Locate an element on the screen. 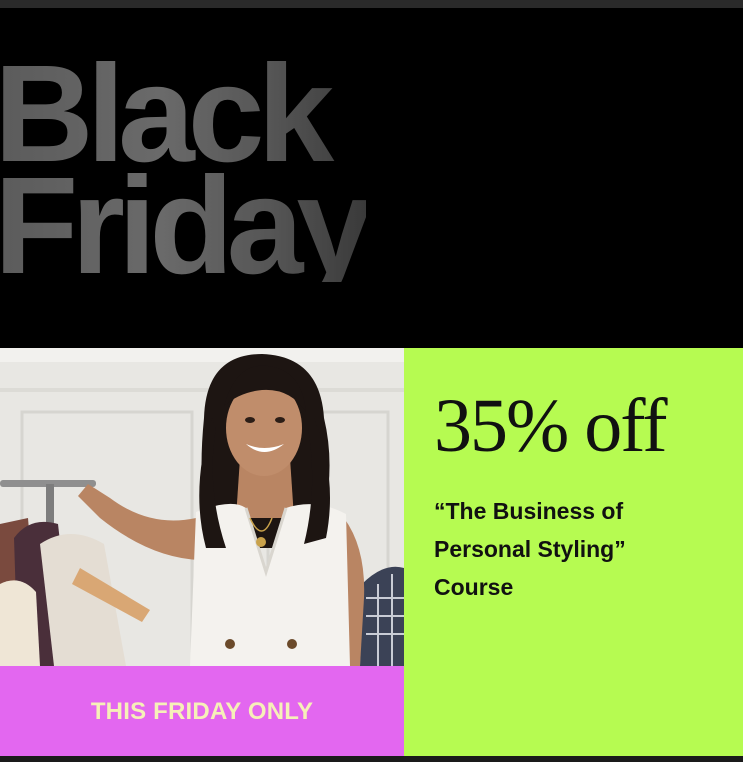 Image resolution: width=743 pixels, height=762 pixels. this-friday-only-badge: THIS FRIDAY ONLY is located at coordinates (202, 712).